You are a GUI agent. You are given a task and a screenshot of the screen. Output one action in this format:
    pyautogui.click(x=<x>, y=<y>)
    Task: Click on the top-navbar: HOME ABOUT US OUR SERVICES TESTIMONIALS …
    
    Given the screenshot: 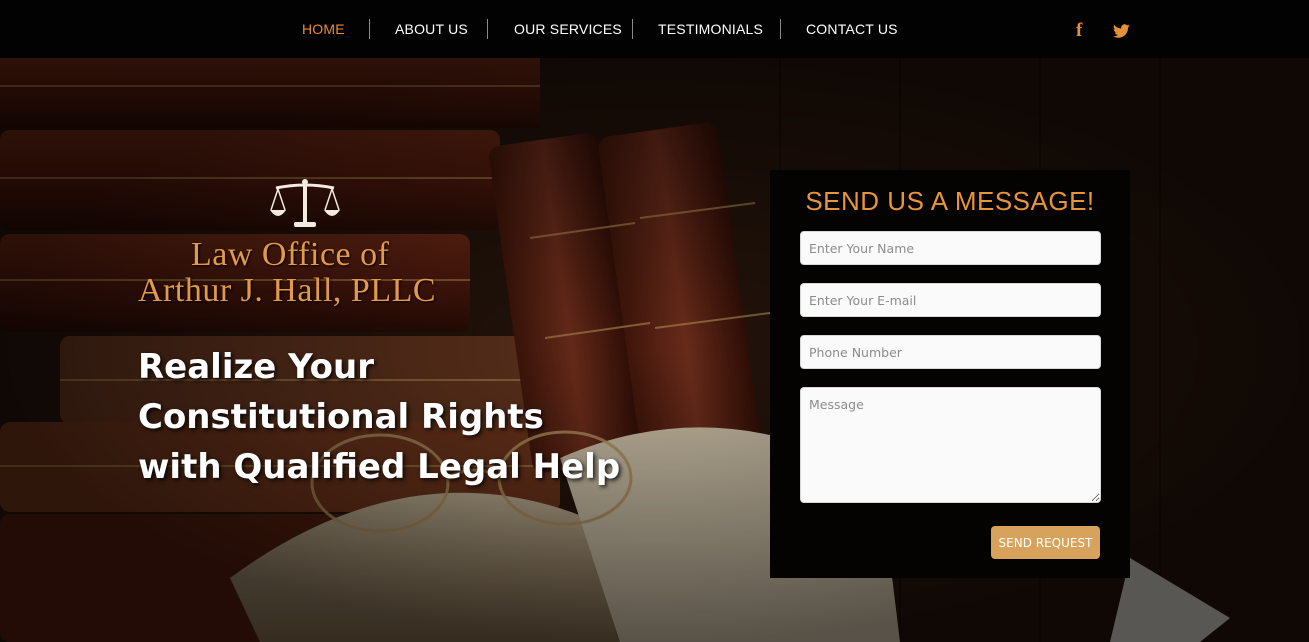 What is the action you would take?
    pyautogui.click(x=654, y=29)
    